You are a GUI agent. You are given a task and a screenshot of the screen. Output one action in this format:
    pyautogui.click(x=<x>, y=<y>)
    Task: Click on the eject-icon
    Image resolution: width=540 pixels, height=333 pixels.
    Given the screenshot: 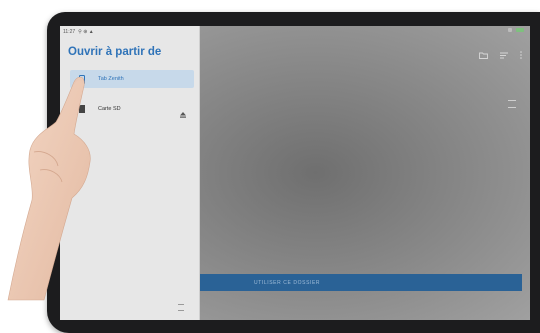 What is the action you would take?
    pyautogui.click(x=183, y=114)
    